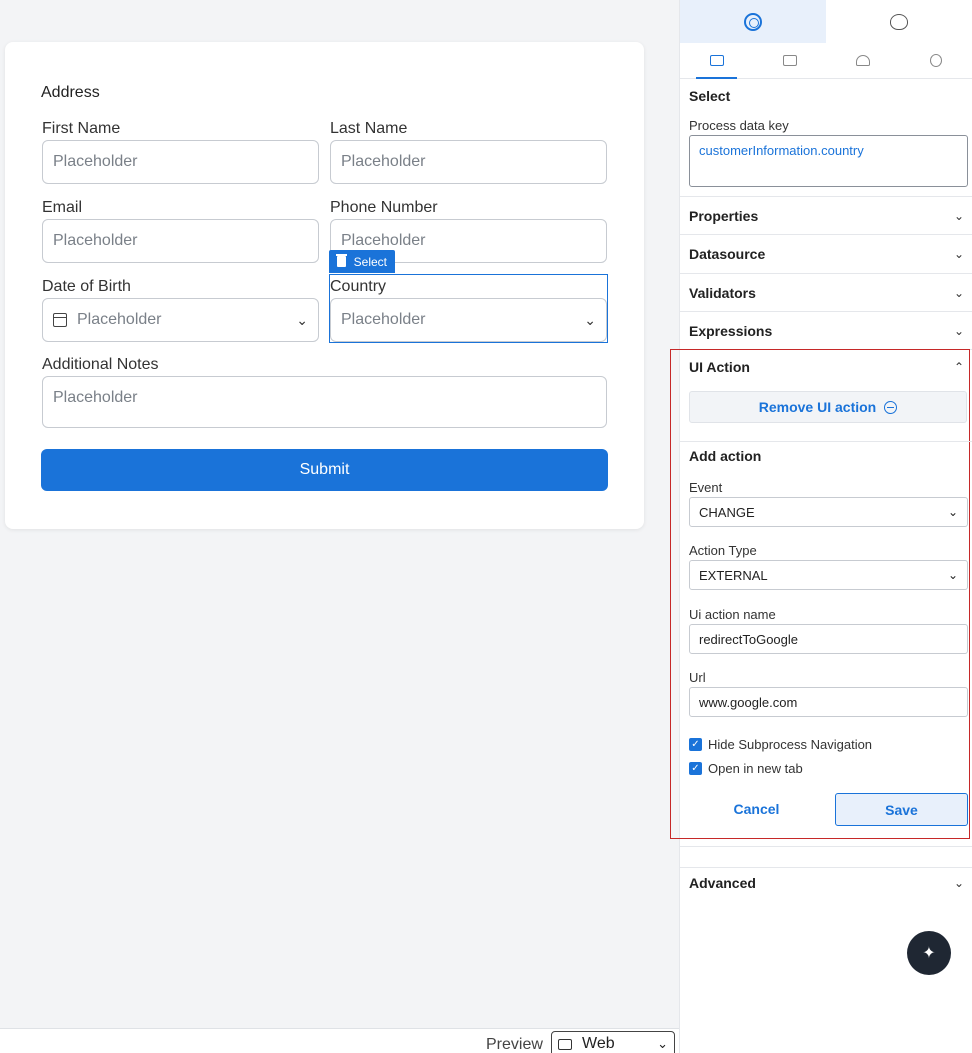 This screenshot has width=972, height=1053. Describe the element at coordinates (369, 128) in the screenshot. I see `last-name-label: Last Name` at that location.